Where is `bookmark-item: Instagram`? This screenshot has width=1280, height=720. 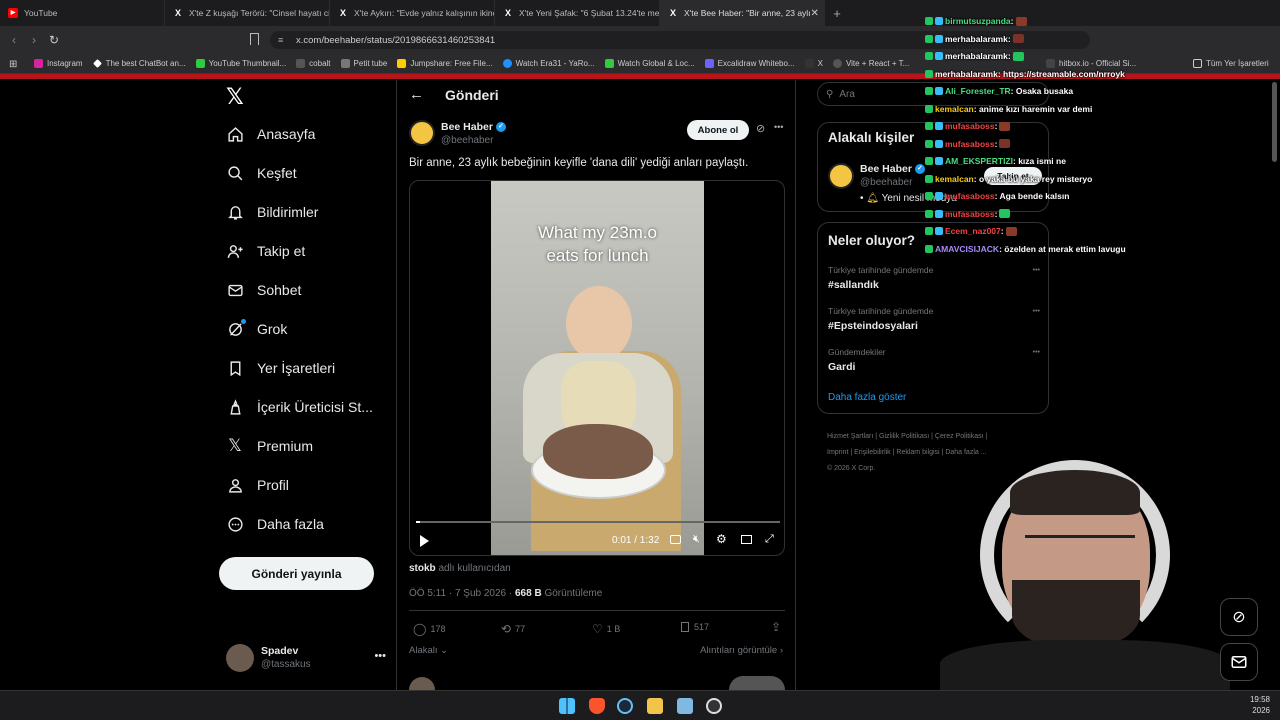 bookmark-item: Instagram is located at coordinates (58, 63).